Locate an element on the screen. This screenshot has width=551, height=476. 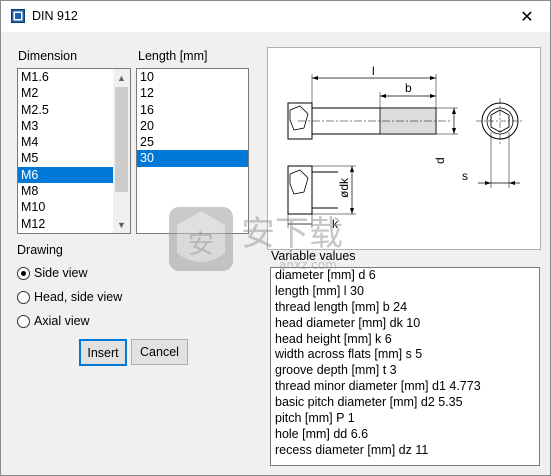
variable-line: thread minor diameter [mm] d1 4.773 is located at coordinates (378, 386).